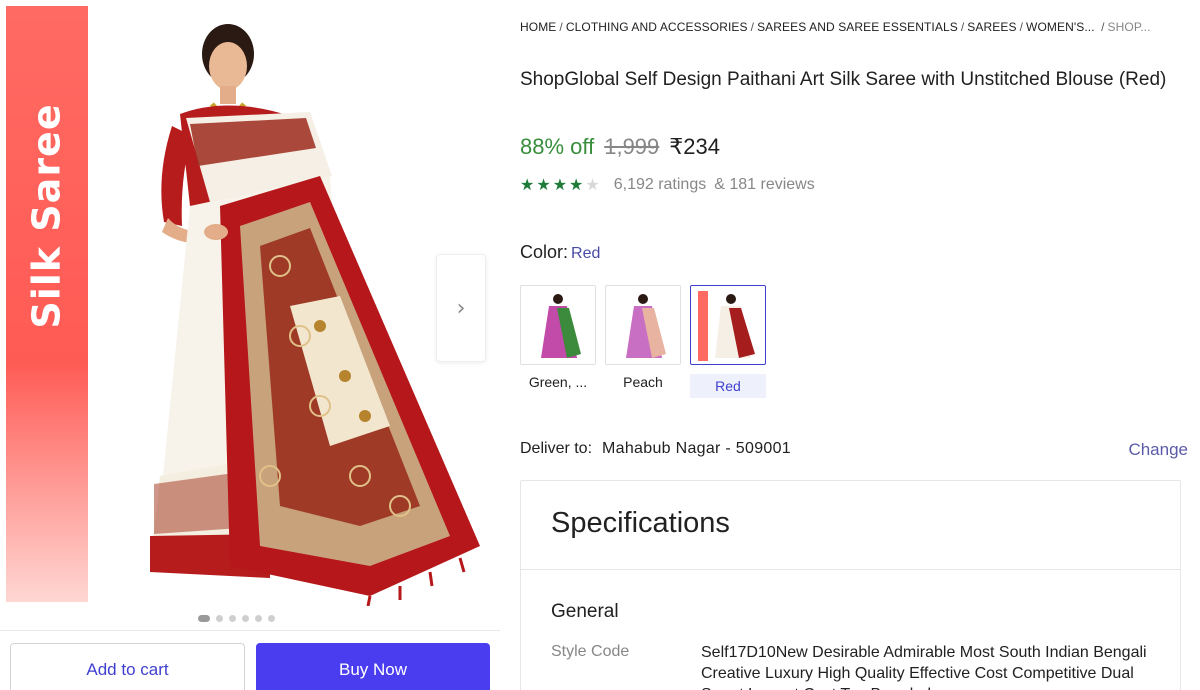  I want to click on breadcrumb-item: SAREES, so click(991, 27).